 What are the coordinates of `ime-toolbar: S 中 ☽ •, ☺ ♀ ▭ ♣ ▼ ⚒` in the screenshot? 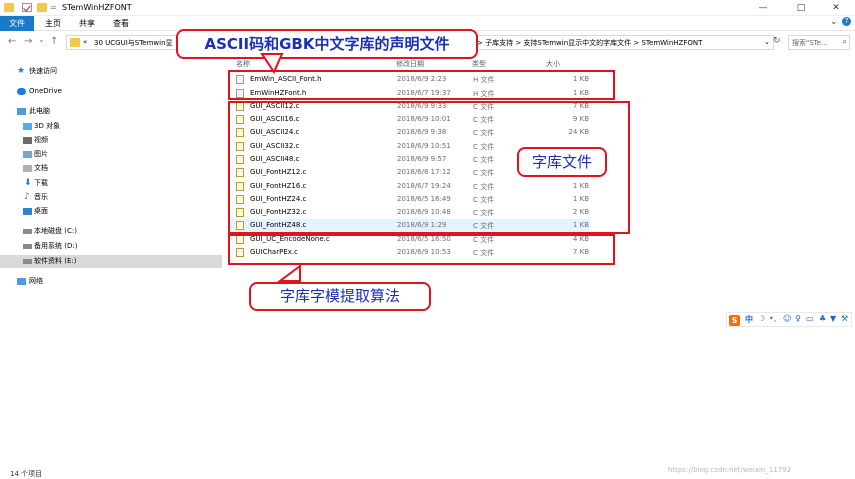 It's located at (789, 319).